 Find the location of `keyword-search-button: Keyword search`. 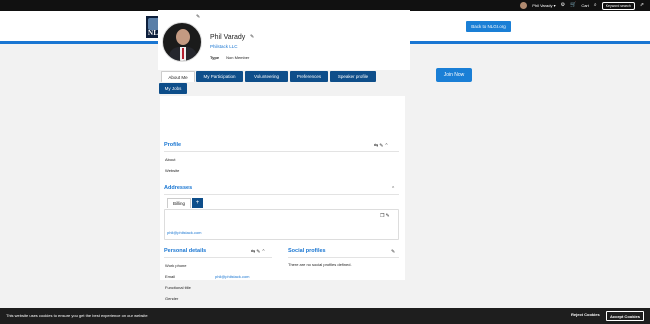

keyword-search-button: Keyword search is located at coordinates (618, 5).